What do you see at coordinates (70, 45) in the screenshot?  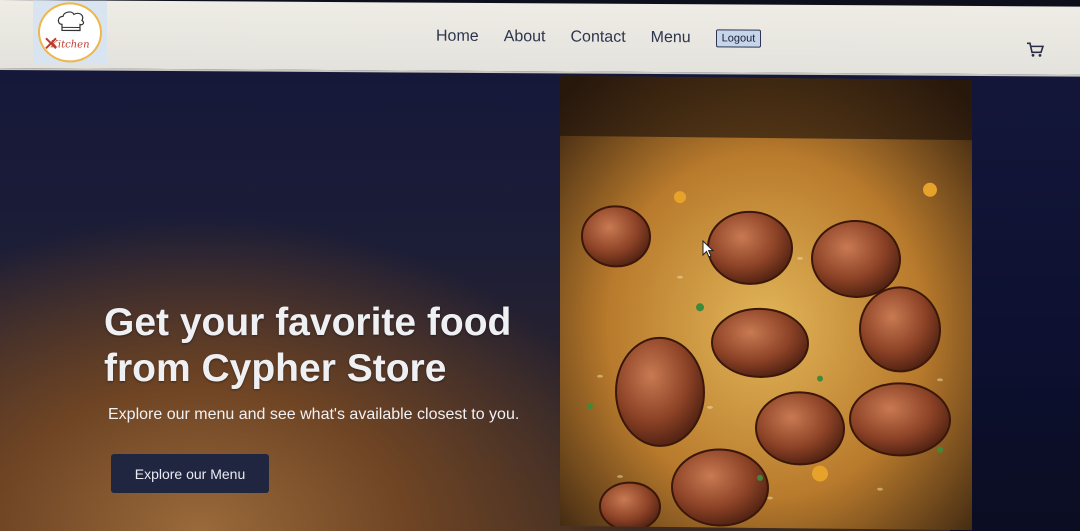 I see `logo-text: Kitchen` at bounding box center [70, 45].